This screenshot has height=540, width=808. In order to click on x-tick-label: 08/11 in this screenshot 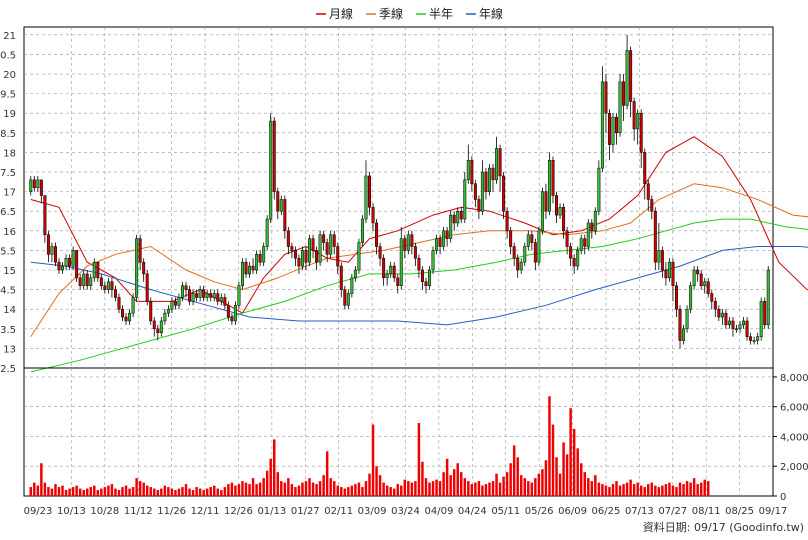, I will do `click(706, 511)`.